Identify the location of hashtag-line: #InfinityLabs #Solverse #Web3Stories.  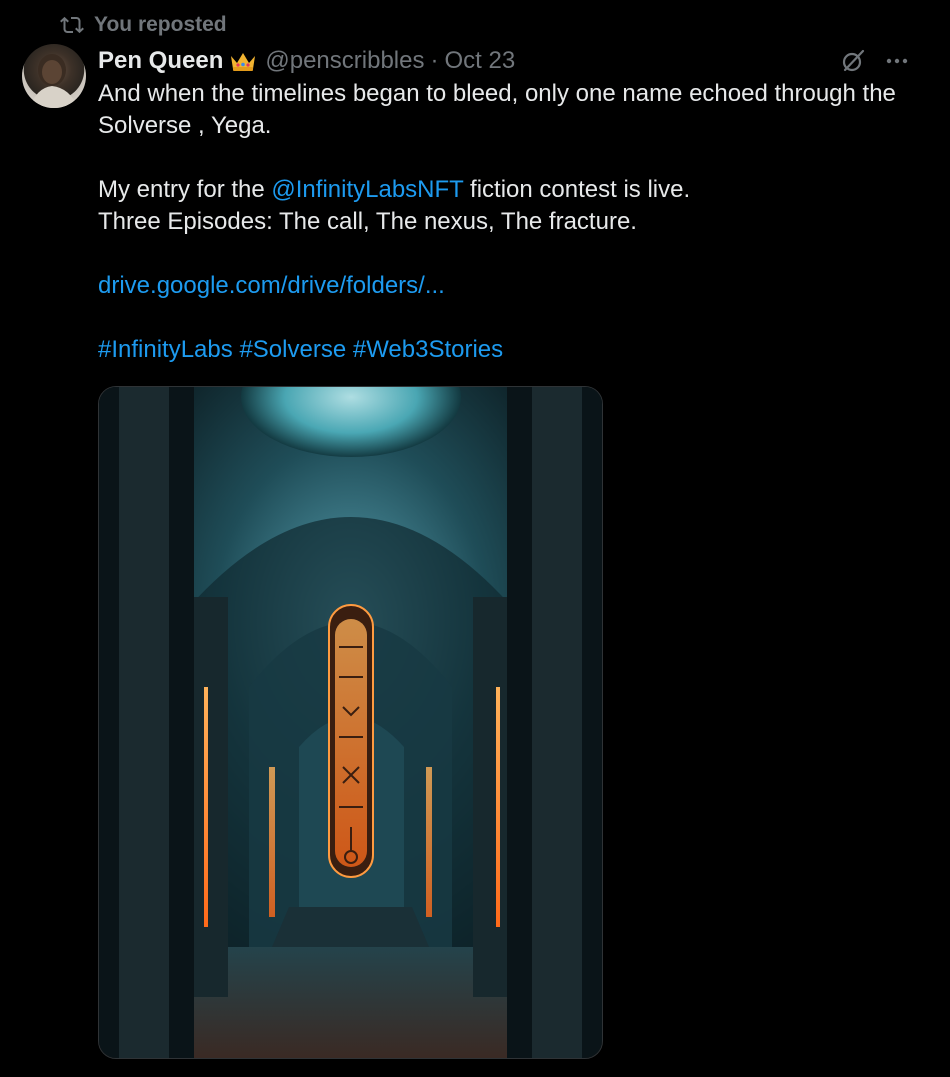
(518, 350).